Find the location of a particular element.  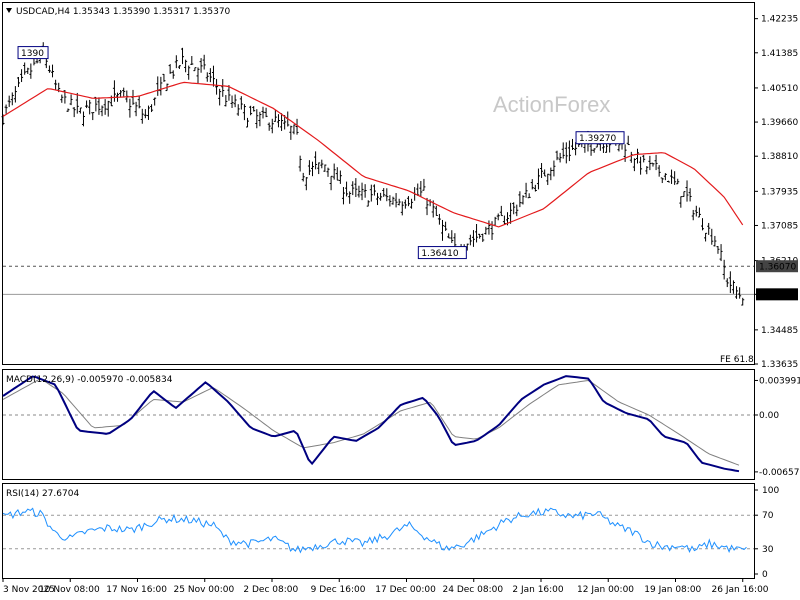

x-tick-label: 2 Jan 16:00 is located at coordinates (538, 590).